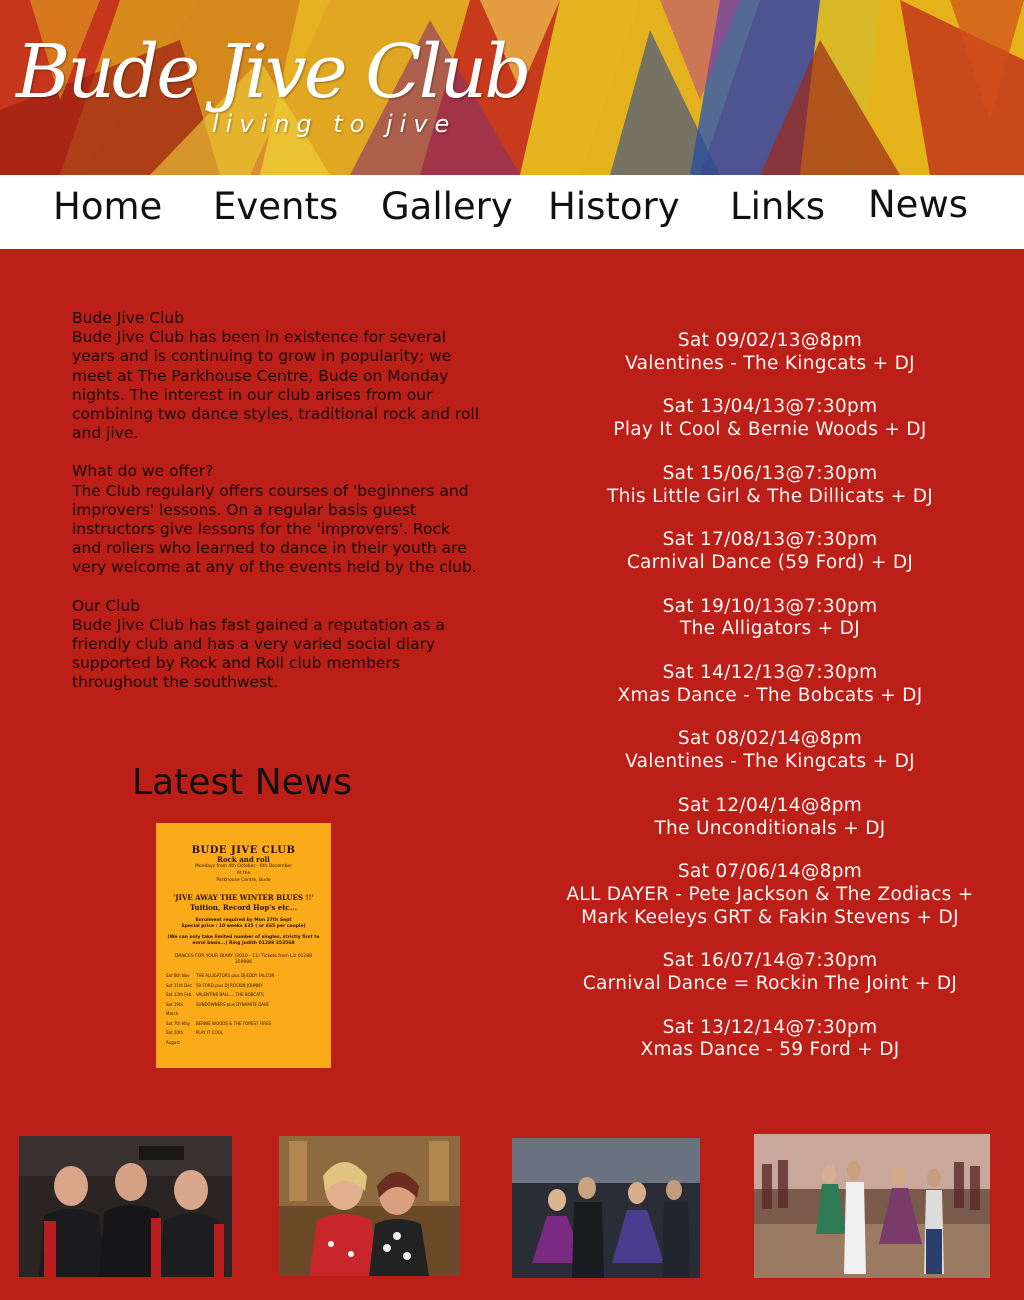  What do you see at coordinates (770, 961) in the screenshot?
I see `event-date: Sat 16/07/14@7:30pm` at bounding box center [770, 961].